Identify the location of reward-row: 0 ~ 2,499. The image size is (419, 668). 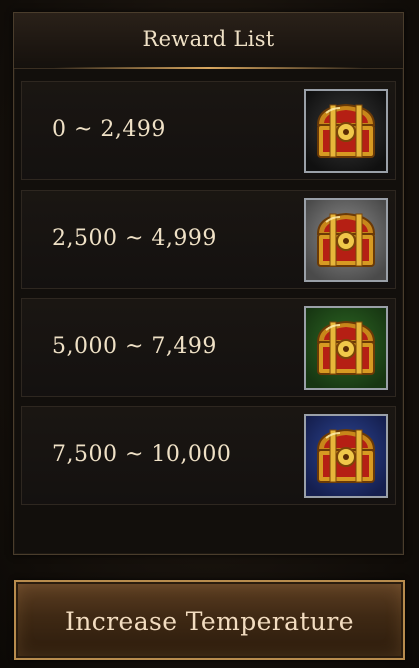
(208, 130).